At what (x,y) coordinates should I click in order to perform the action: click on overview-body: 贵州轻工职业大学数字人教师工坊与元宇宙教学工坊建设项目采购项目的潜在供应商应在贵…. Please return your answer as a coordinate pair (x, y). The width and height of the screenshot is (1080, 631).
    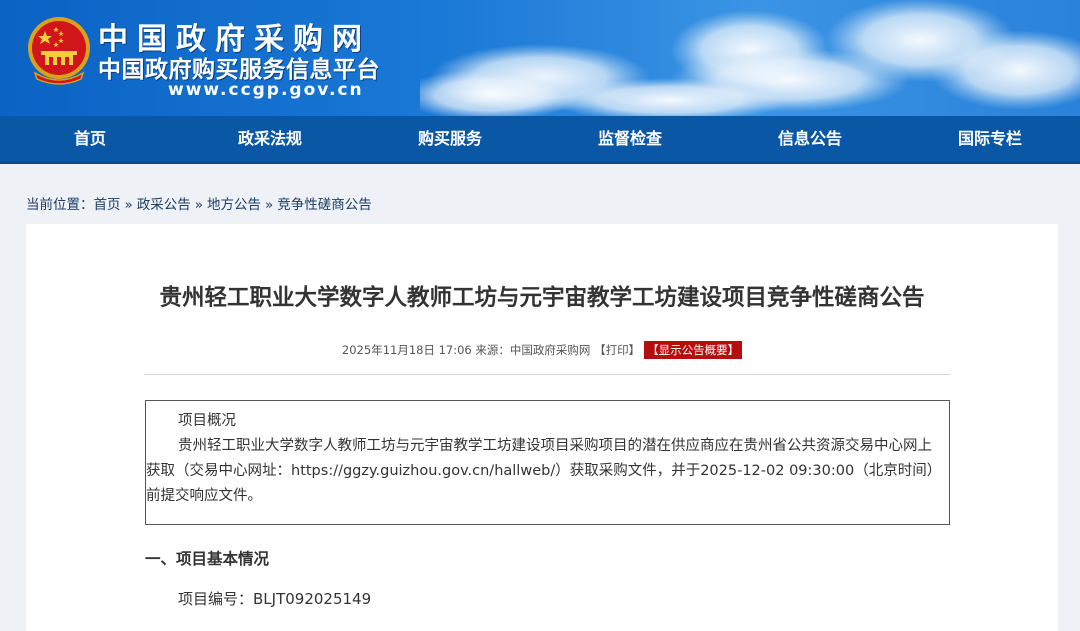
    Looking at the image, I should click on (540, 471).